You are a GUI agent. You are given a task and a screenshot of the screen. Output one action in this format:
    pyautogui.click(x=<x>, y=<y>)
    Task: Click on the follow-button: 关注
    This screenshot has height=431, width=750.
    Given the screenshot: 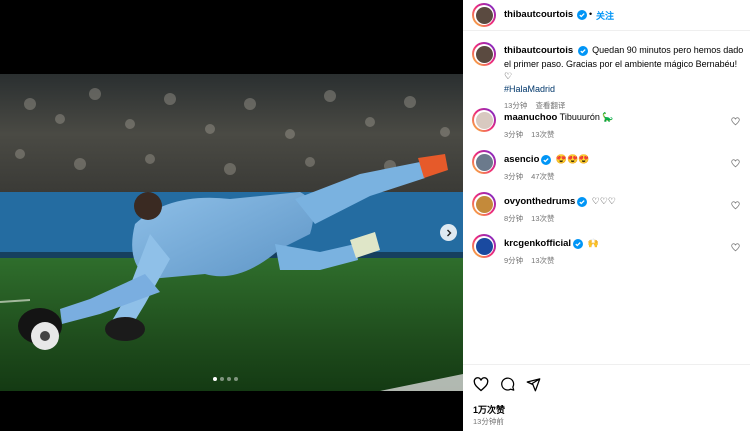 What is the action you would take?
    pyautogui.click(x=605, y=15)
    